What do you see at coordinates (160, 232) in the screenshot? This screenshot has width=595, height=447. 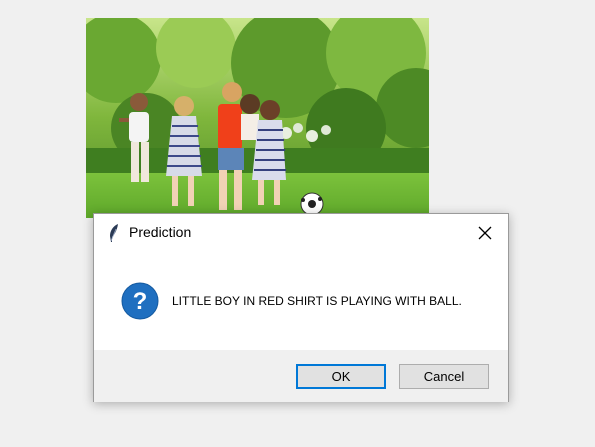 I see `dialog-title: Prediction` at bounding box center [160, 232].